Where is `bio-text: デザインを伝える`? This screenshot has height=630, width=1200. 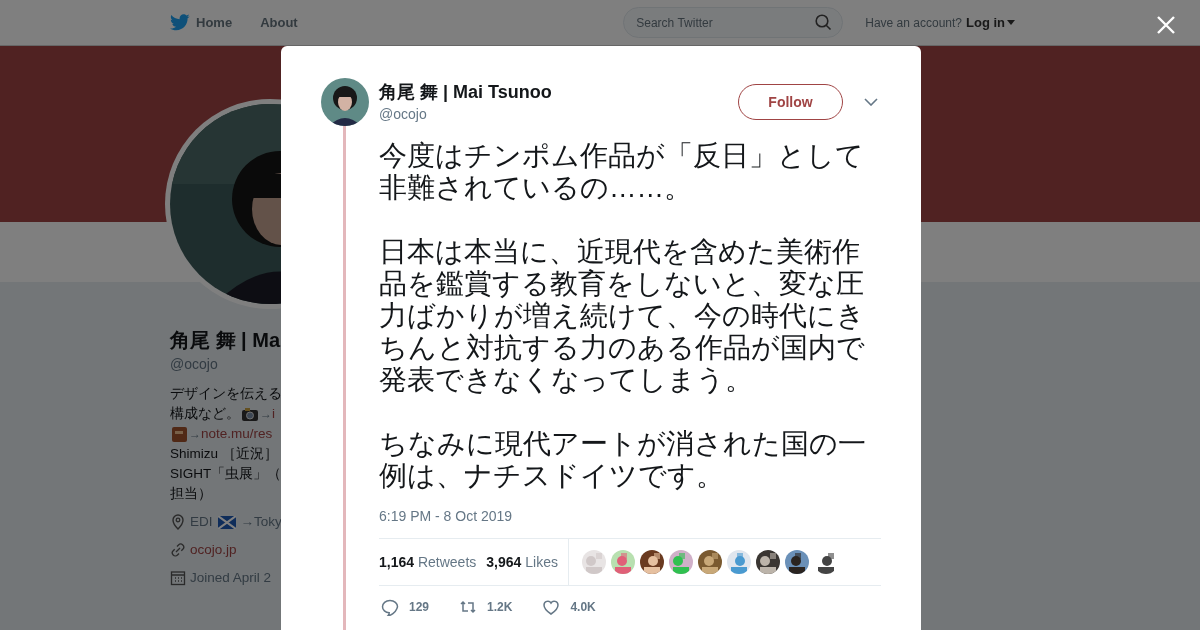 bio-text: デザインを伝える is located at coordinates (226, 394).